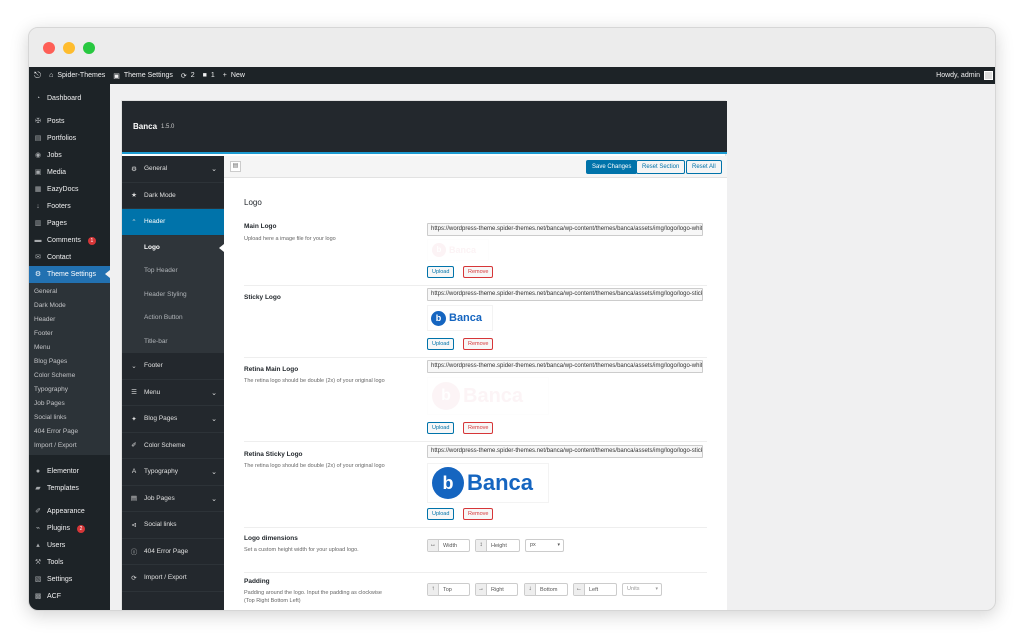 This screenshot has width=1024, height=639. What do you see at coordinates (69, 418) in the screenshot?
I see `submenu-item-social-links: Social links` at bounding box center [69, 418].